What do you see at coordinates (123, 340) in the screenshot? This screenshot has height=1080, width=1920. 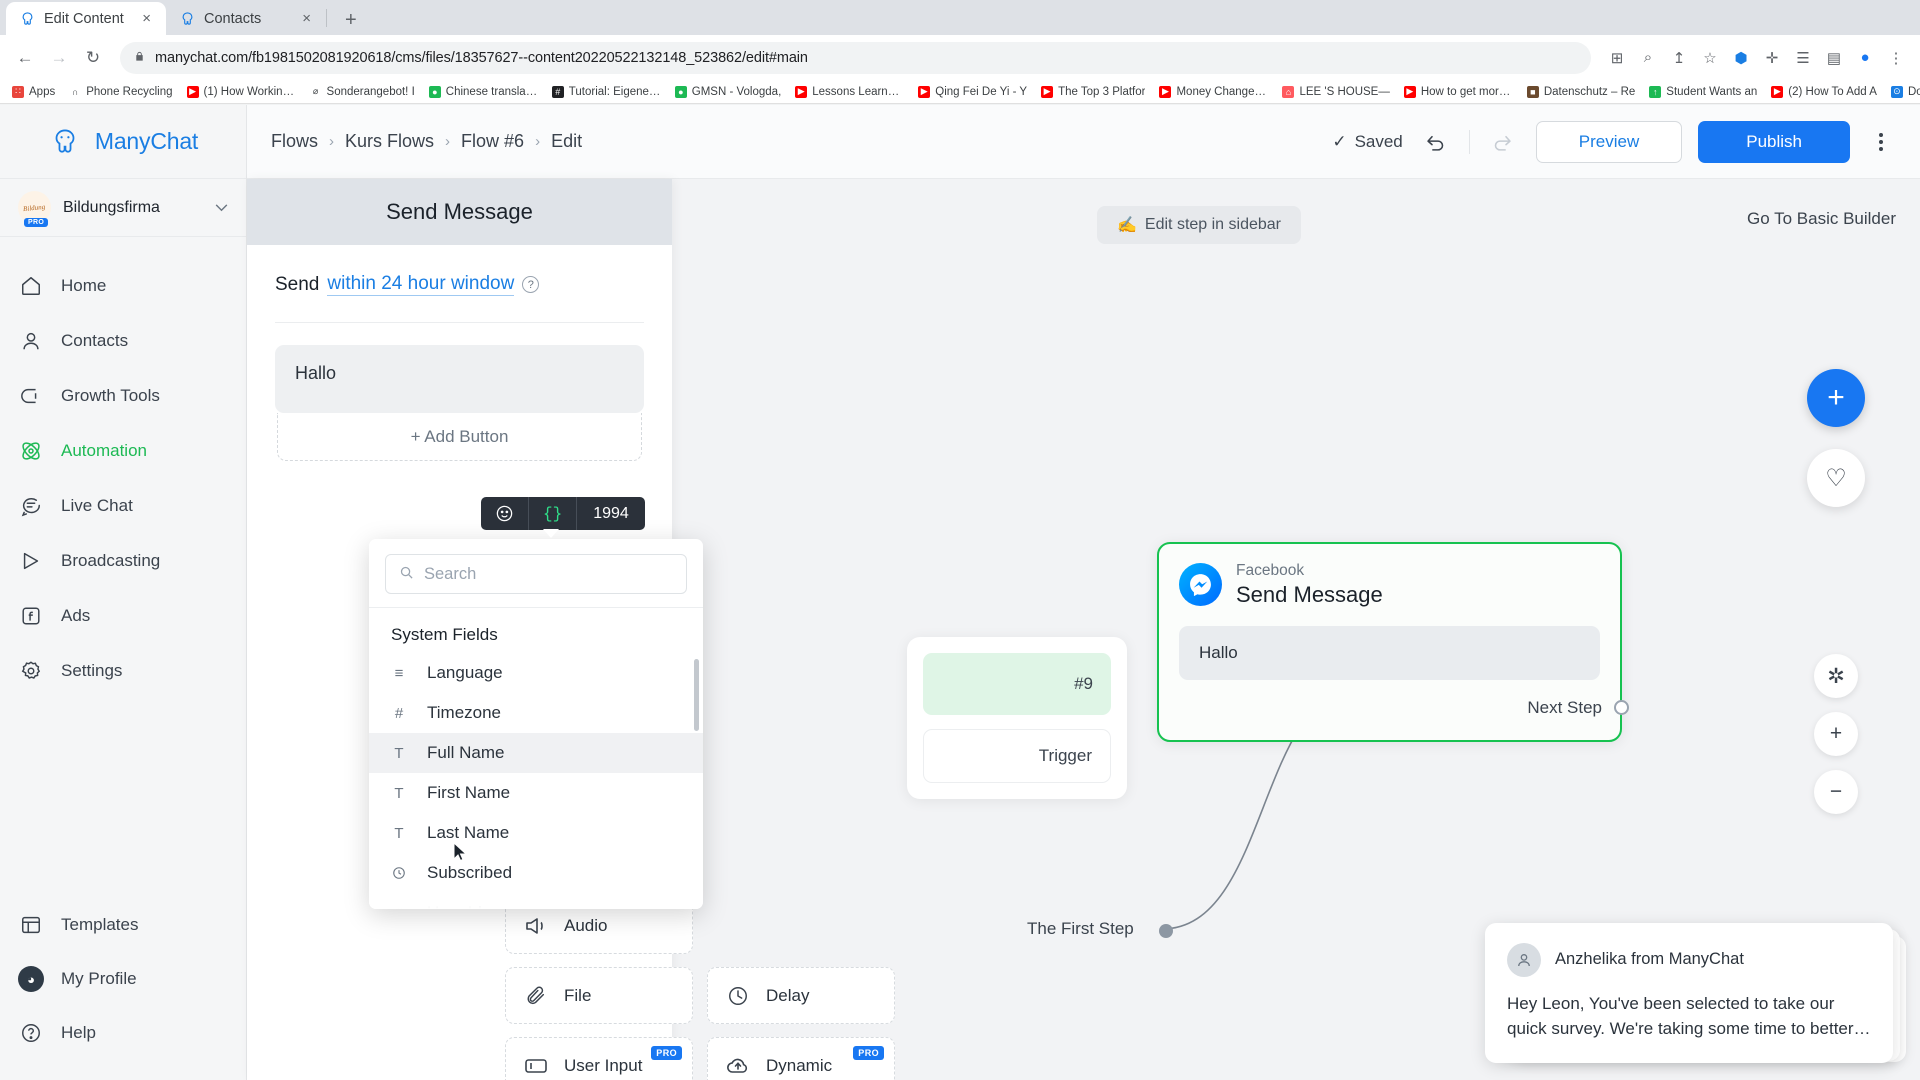 I see `sidebar-item-contacts: Contacts` at bounding box center [123, 340].